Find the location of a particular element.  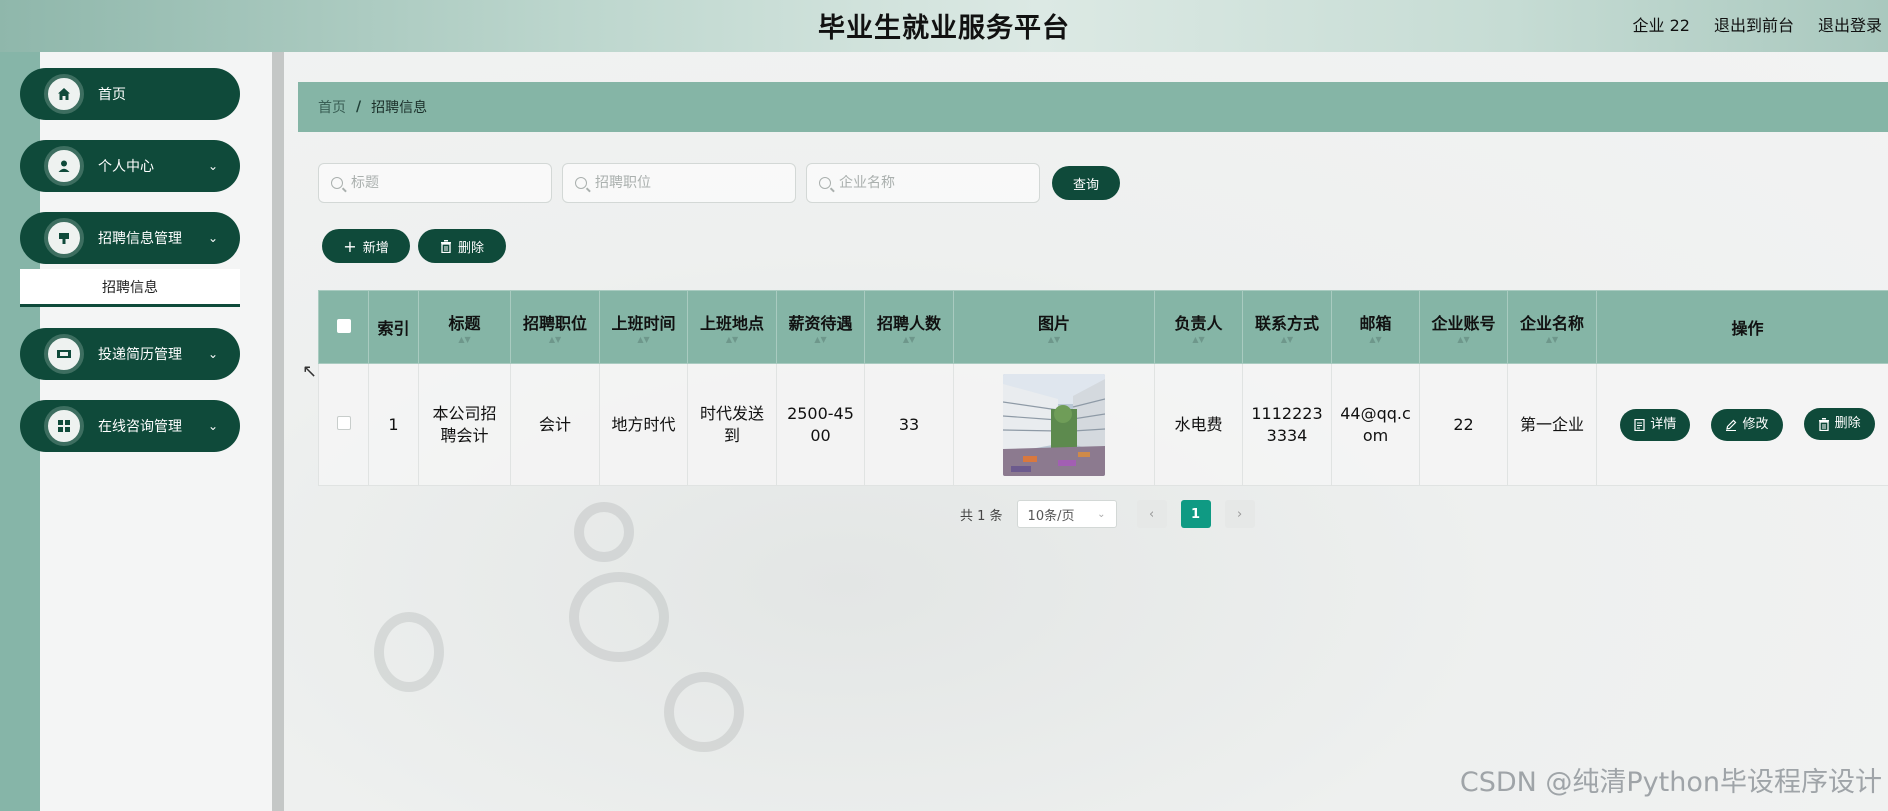

title-search-box is located at coordinates (435, 183).